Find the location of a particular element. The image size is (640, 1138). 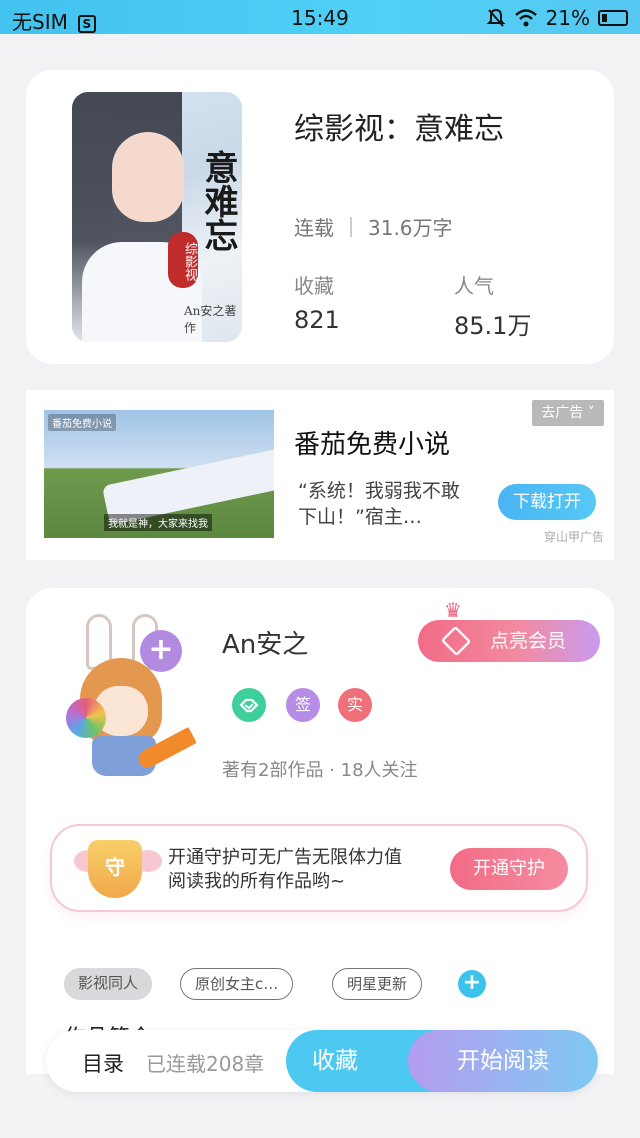

follow-author-button: + is located at coordinates (161, 651).